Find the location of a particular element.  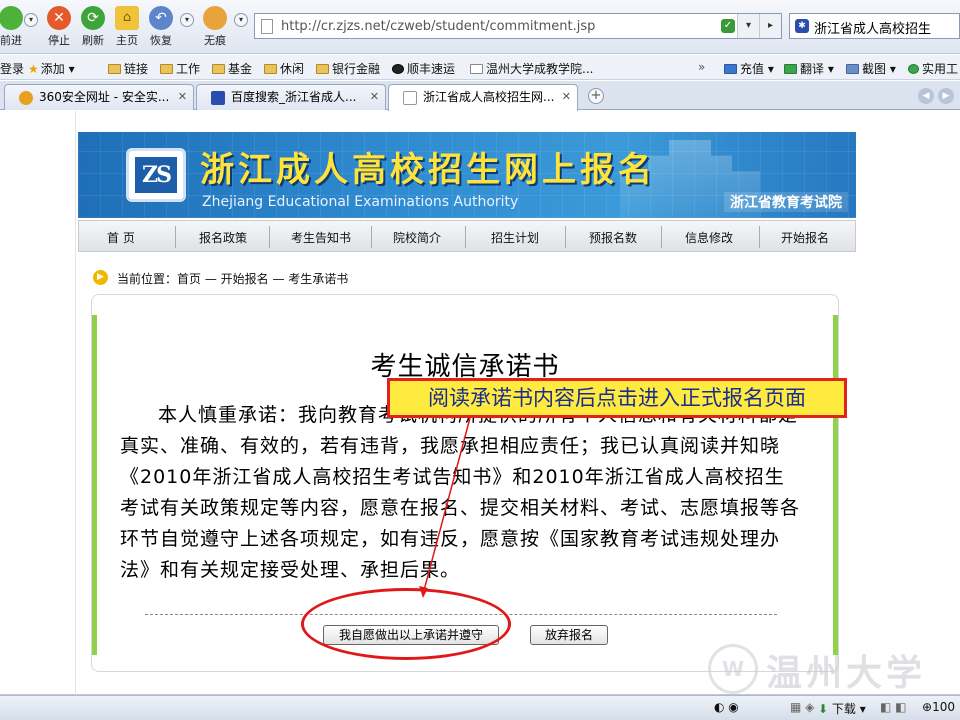

plus-icon is located at coordinates (913, 69).